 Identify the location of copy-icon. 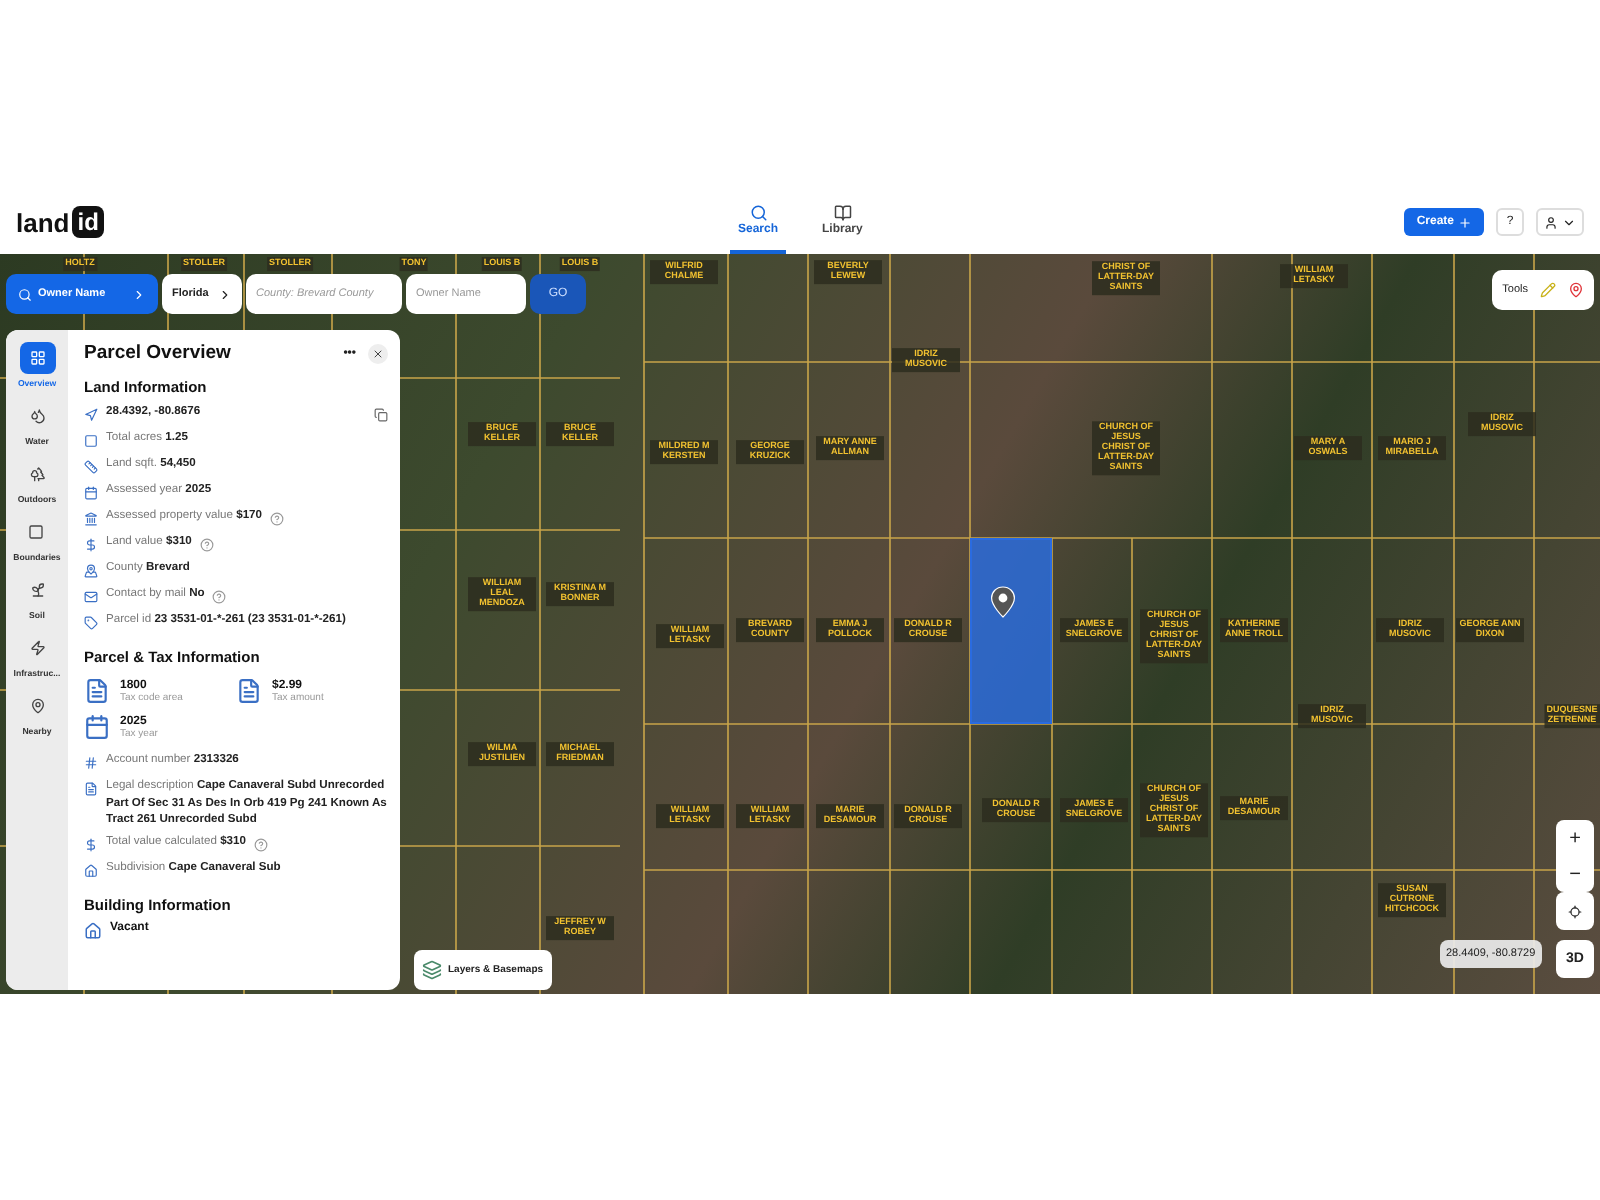
(381, 414).